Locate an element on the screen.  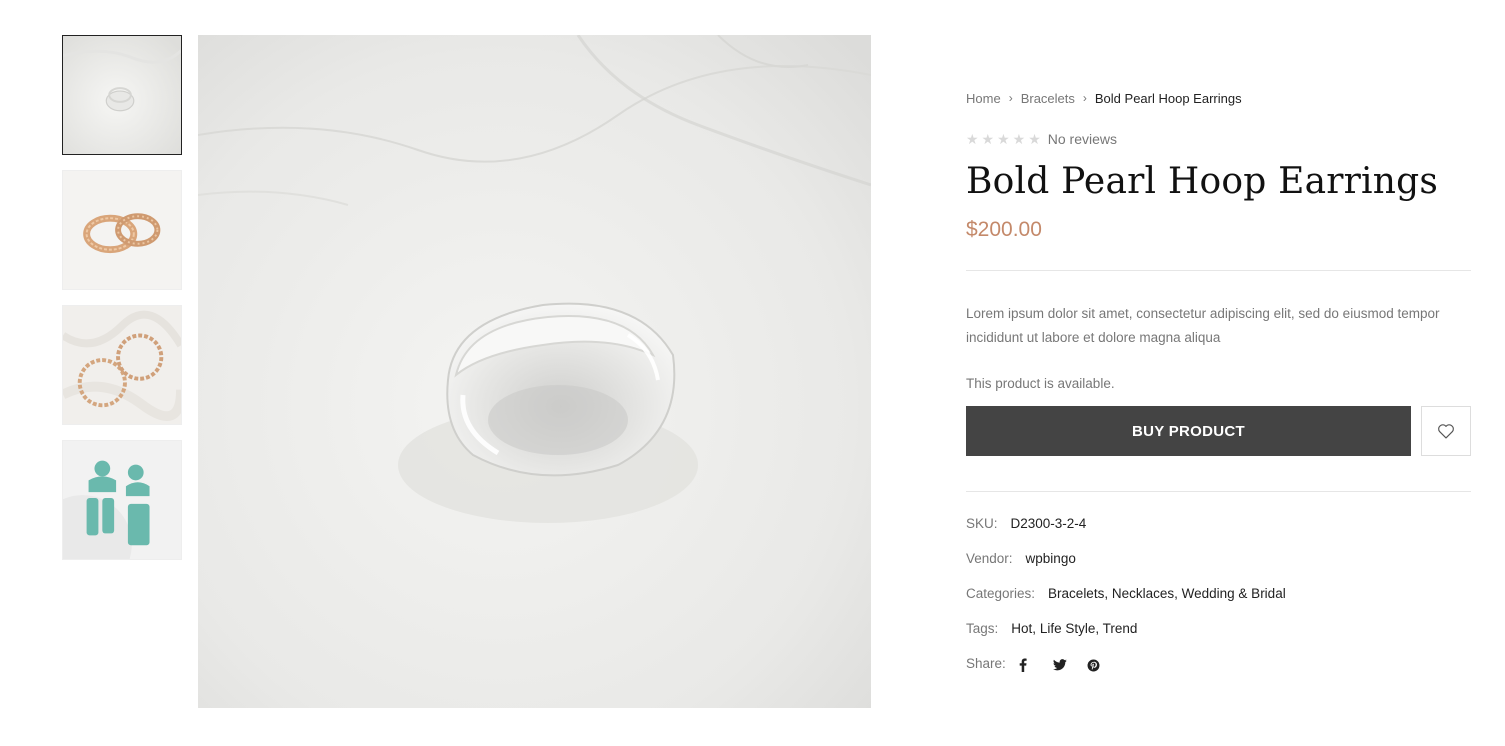
share-icons is located at coordinates (1070, 665).